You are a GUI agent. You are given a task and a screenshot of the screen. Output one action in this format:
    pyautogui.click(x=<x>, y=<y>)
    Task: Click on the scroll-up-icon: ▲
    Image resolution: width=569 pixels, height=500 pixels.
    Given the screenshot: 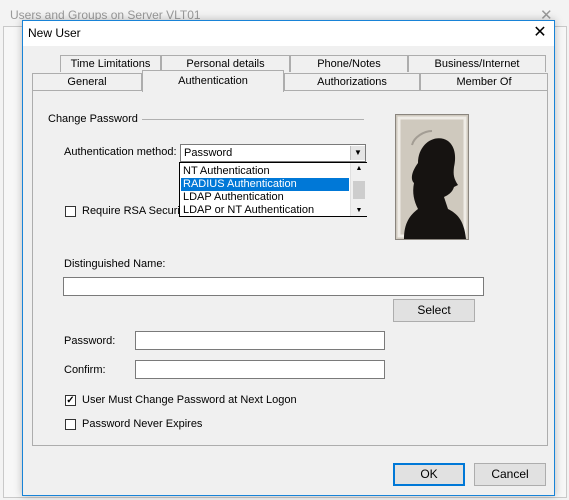 What is the action you would take?
    pyautogui.click(x=359, y=168)
    